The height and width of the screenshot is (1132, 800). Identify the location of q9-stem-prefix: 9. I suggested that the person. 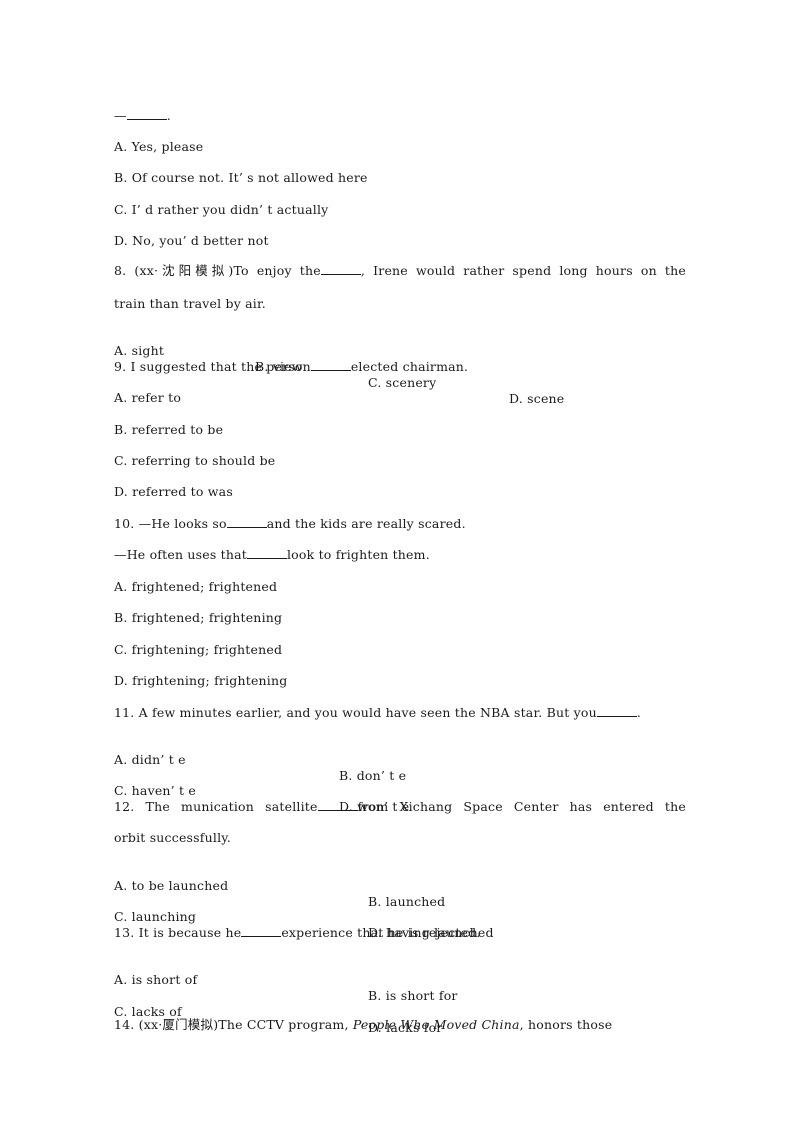
(212, 366).